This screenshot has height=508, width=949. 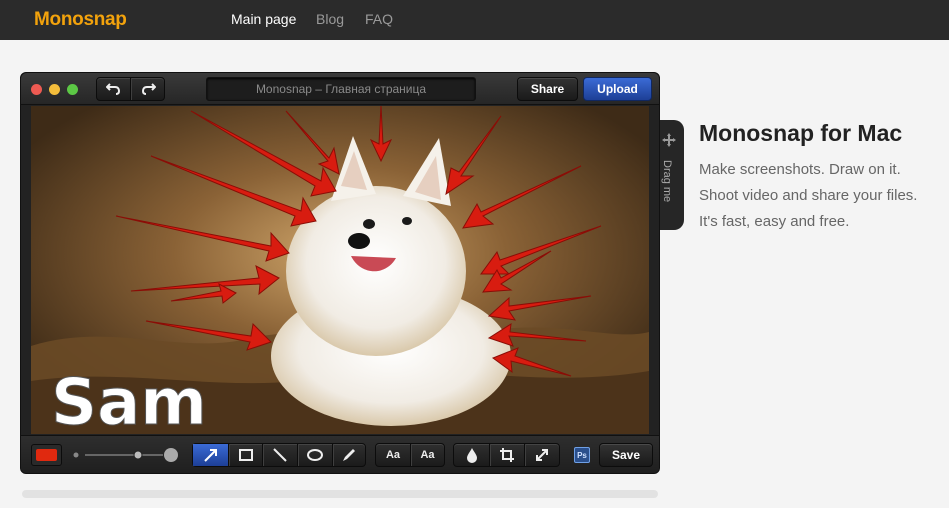 I want to click on crop-icon, so click(x=507, y=455).